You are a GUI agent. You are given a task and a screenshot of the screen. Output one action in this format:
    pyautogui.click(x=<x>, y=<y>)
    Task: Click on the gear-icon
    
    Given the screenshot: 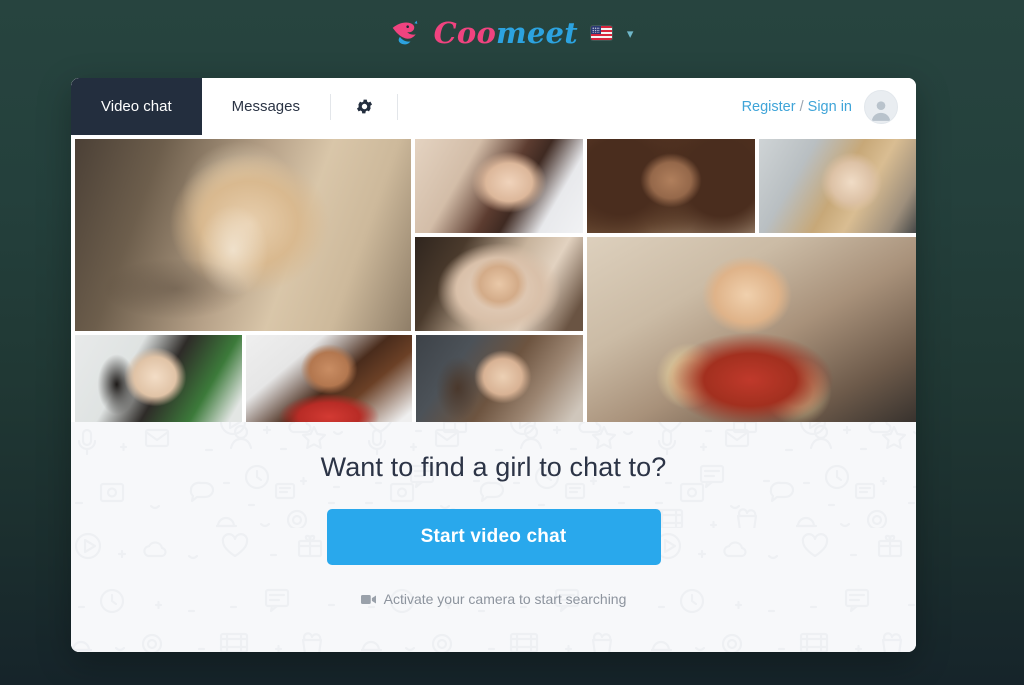 What is the action you would take?
    pyautogui.click(x=364, y=106)
    